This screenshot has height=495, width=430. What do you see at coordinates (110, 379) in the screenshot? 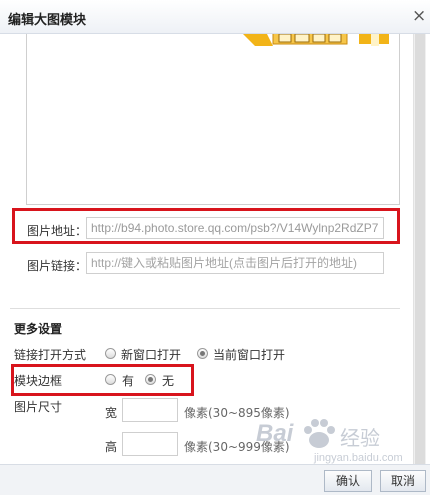
I see `border-yes-radio` at bounding box center [110, 379].